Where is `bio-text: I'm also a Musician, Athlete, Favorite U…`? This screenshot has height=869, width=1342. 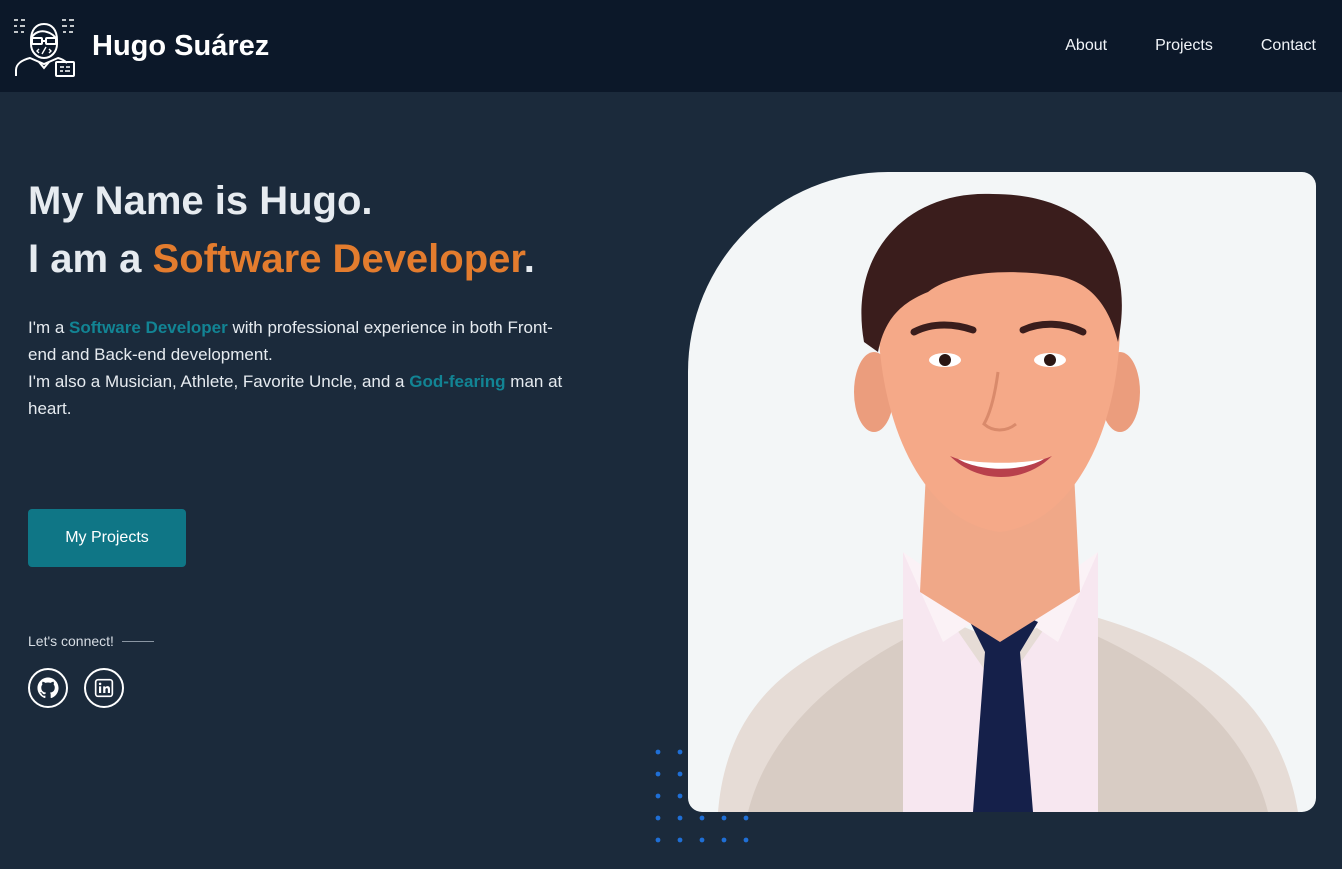
bio-text: I'm also a Musician, Athlete, Favorite U… is located at coordinates (219, 381).